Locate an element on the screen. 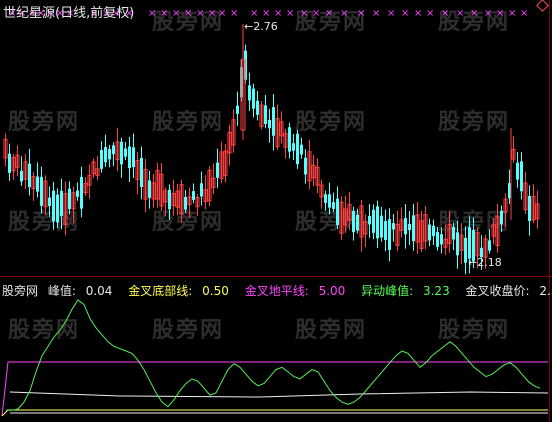 The width and height of the screenshot is (552, 422). low-price-label: ←2.18 is located at coordinates (485, 262).